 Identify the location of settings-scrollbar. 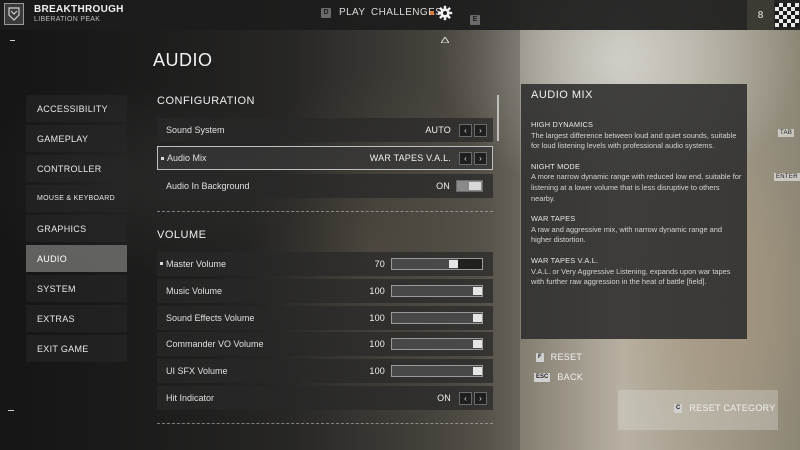
(498, 118).